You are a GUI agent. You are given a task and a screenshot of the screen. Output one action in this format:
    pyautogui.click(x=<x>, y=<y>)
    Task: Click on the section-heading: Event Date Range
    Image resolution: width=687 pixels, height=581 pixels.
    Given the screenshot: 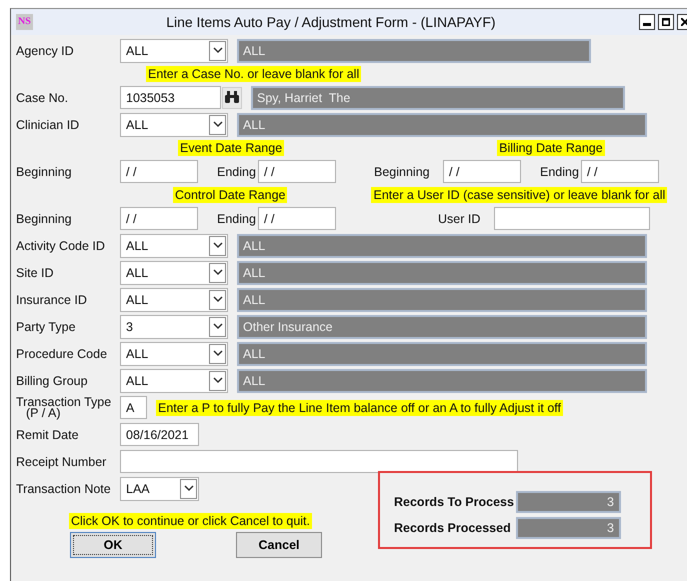 What is the action you would take?
    pyautogui.click(x=231, y=148)
    